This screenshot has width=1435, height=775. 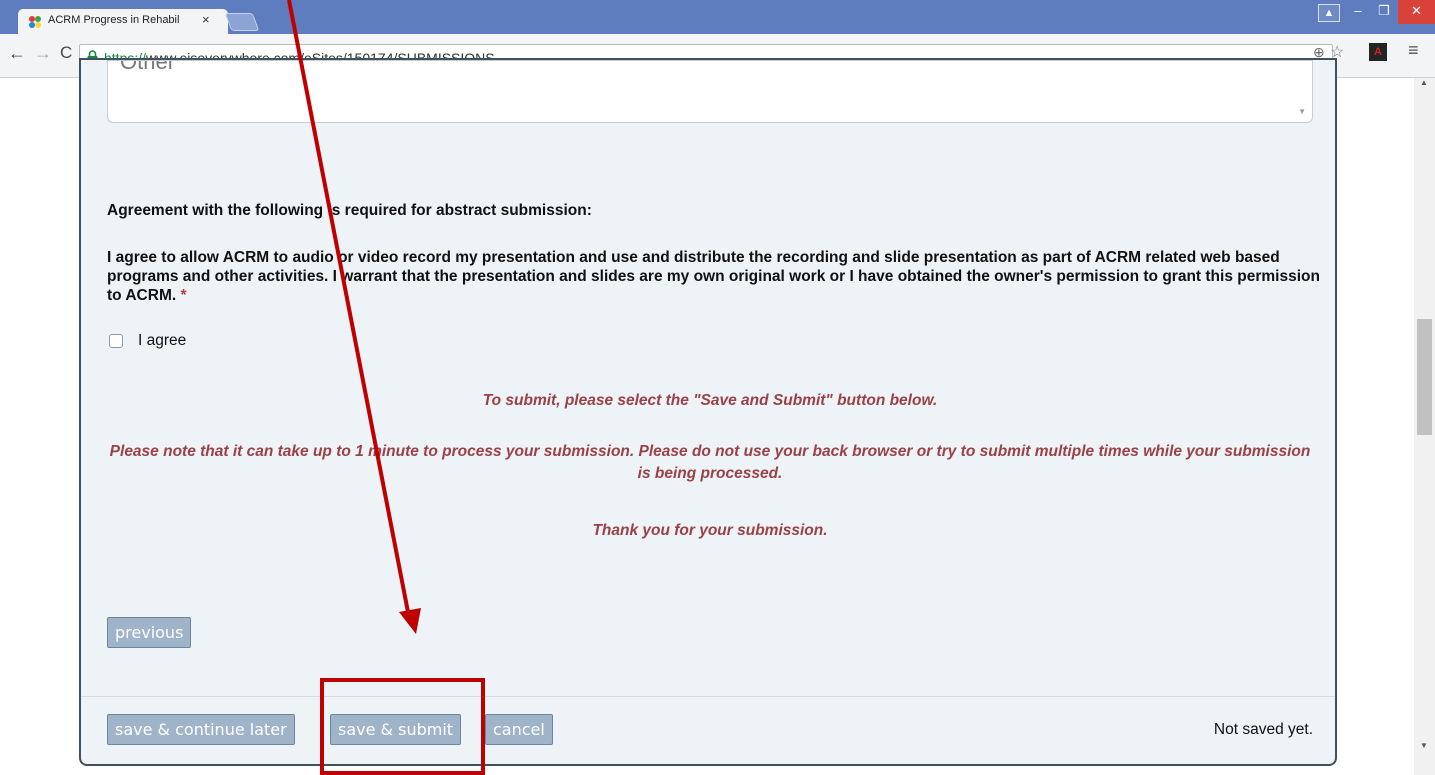 I want to click on chrome-menu-icon: ≡, so click(x=1413, y=50).